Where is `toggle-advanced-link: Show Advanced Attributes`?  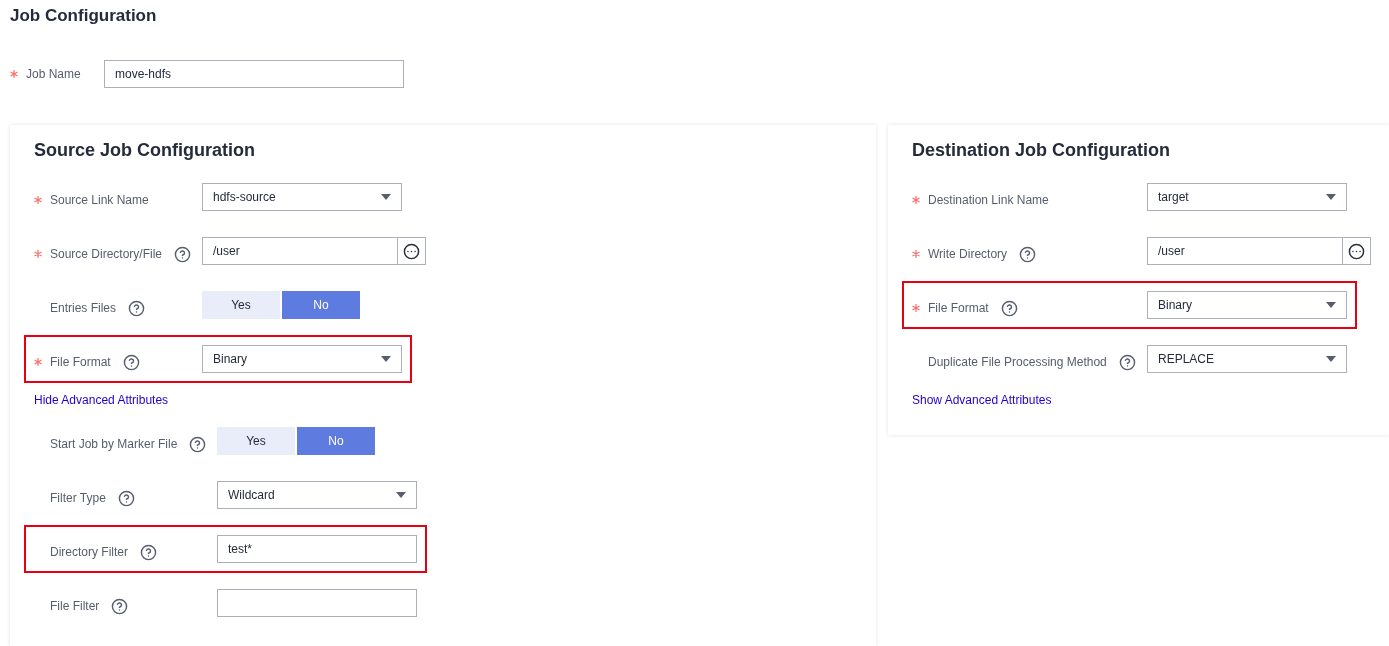
toggle-advanced-link: Show Advanced Attributes is located at coordinates (982, 400).